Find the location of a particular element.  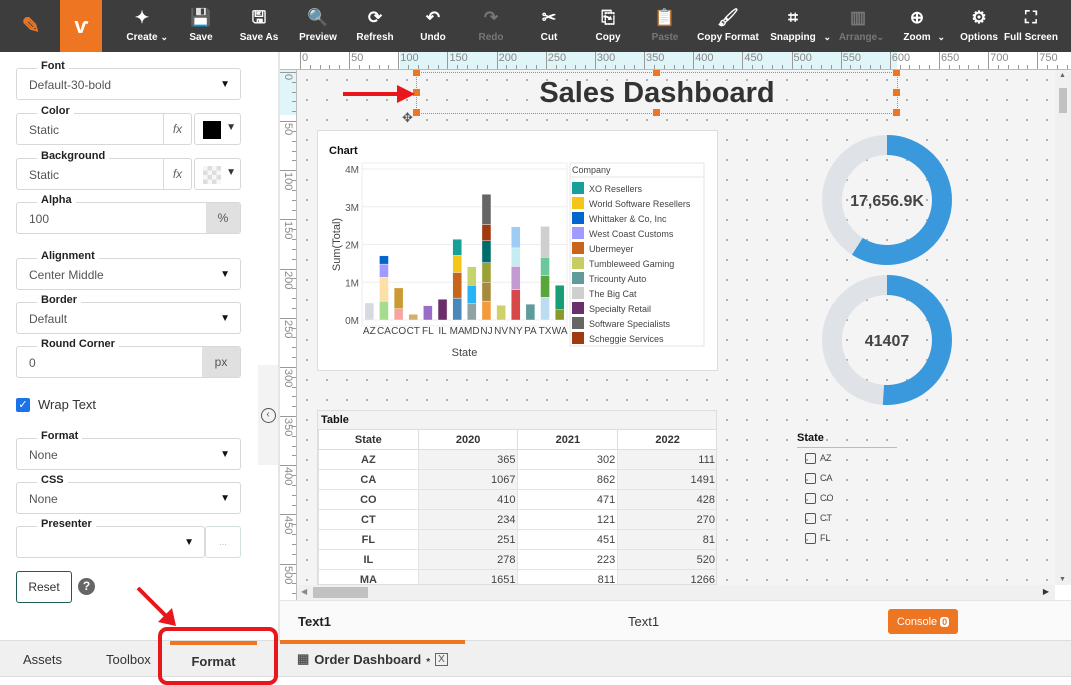

vertical-scrollbar: ▲ ▼ is located at coordinates (1063, 327).